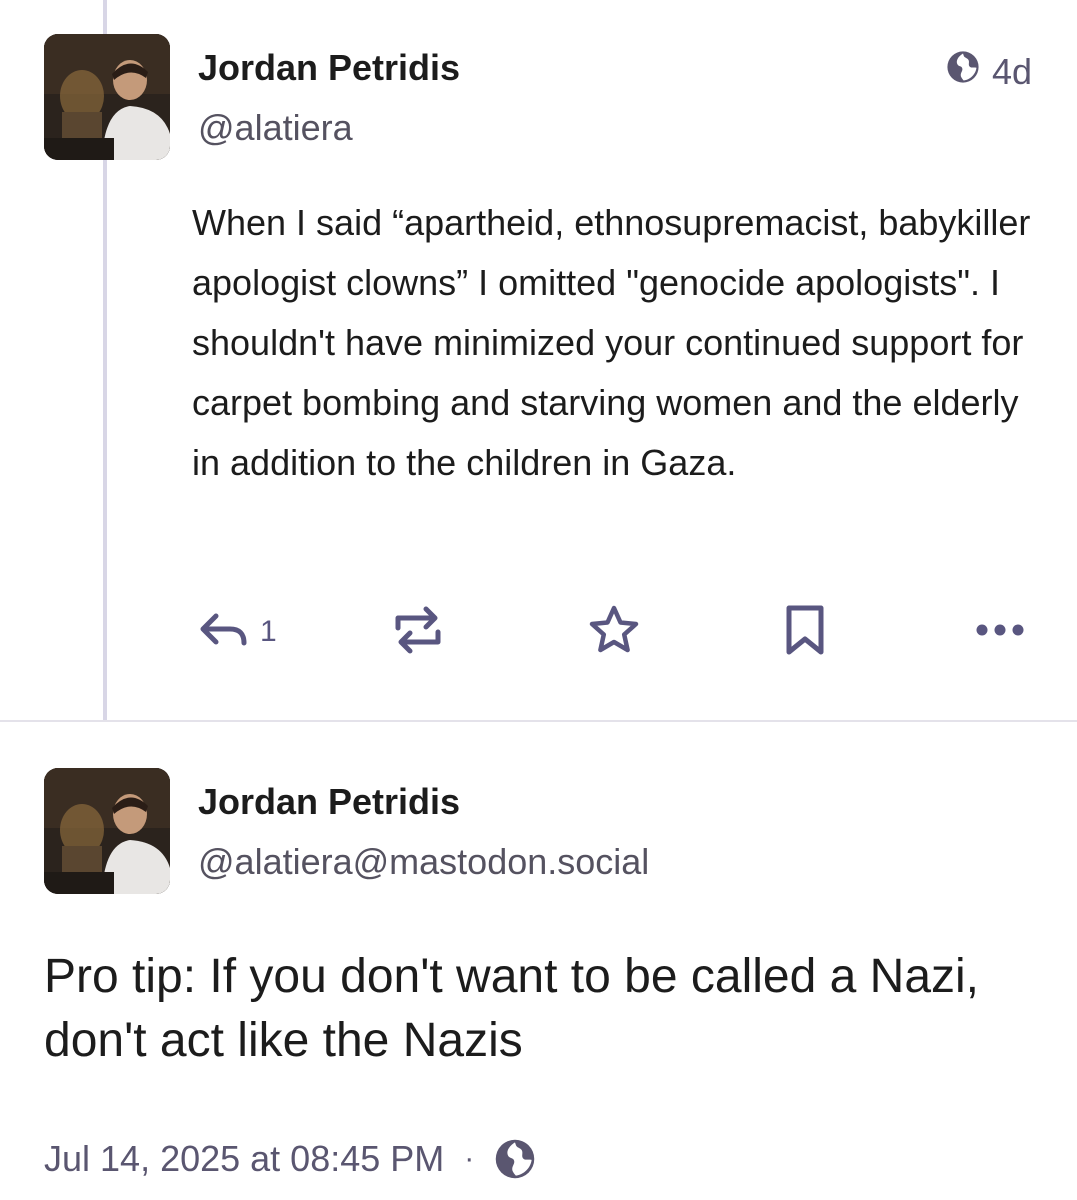 The image size is (1077, 1200). I want to click on reply-button: 1, so click(237, 632).